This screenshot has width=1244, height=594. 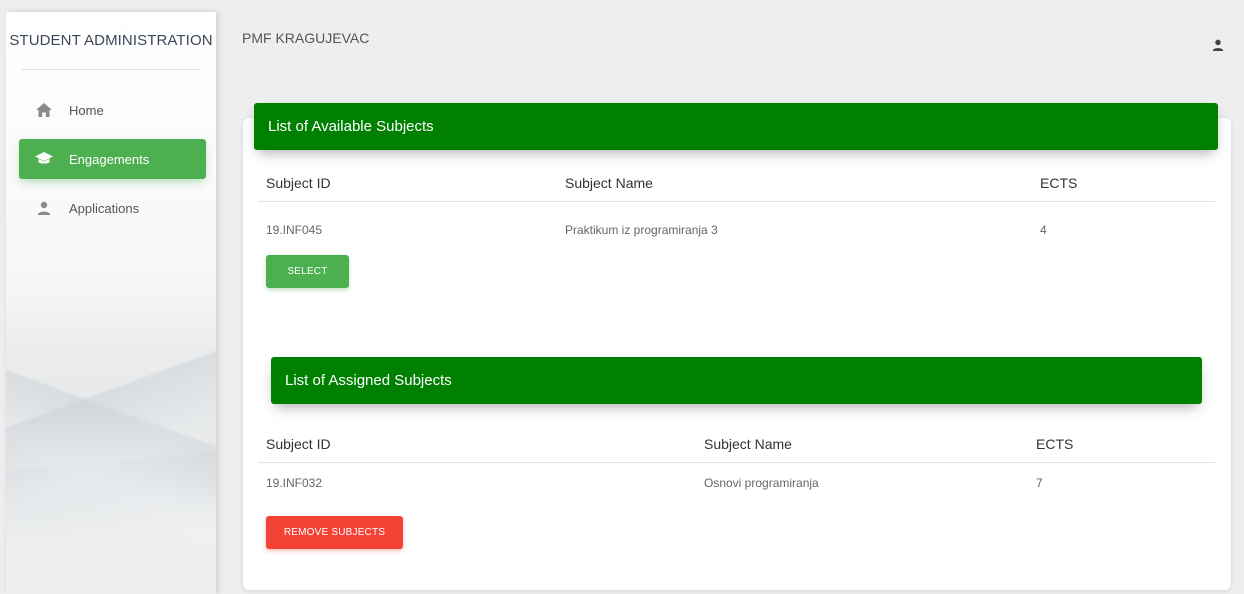 What do you see at coordinates (334, 532) in the screenshot?
I see `remove-subjects-button: REMOVE SUBJECTS` at bounding box center [334, 532].